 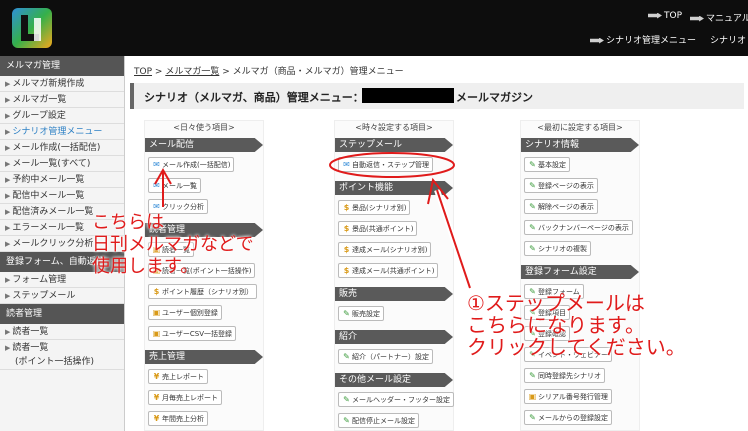 I want to click on app-logo, so click(x=32, y=28).